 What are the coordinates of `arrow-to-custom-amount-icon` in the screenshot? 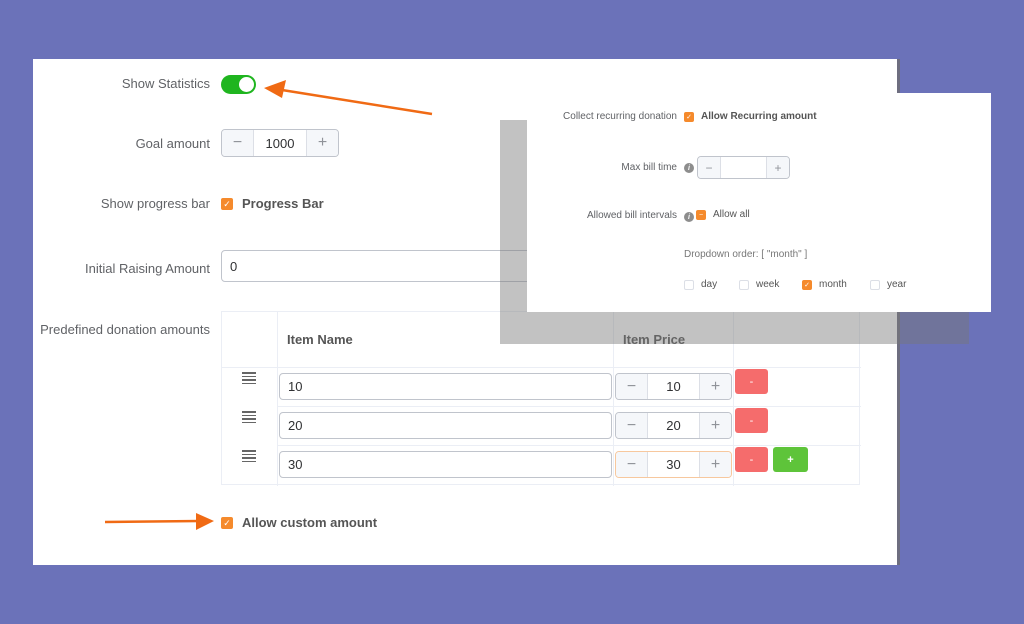 It's located at (159, 521).